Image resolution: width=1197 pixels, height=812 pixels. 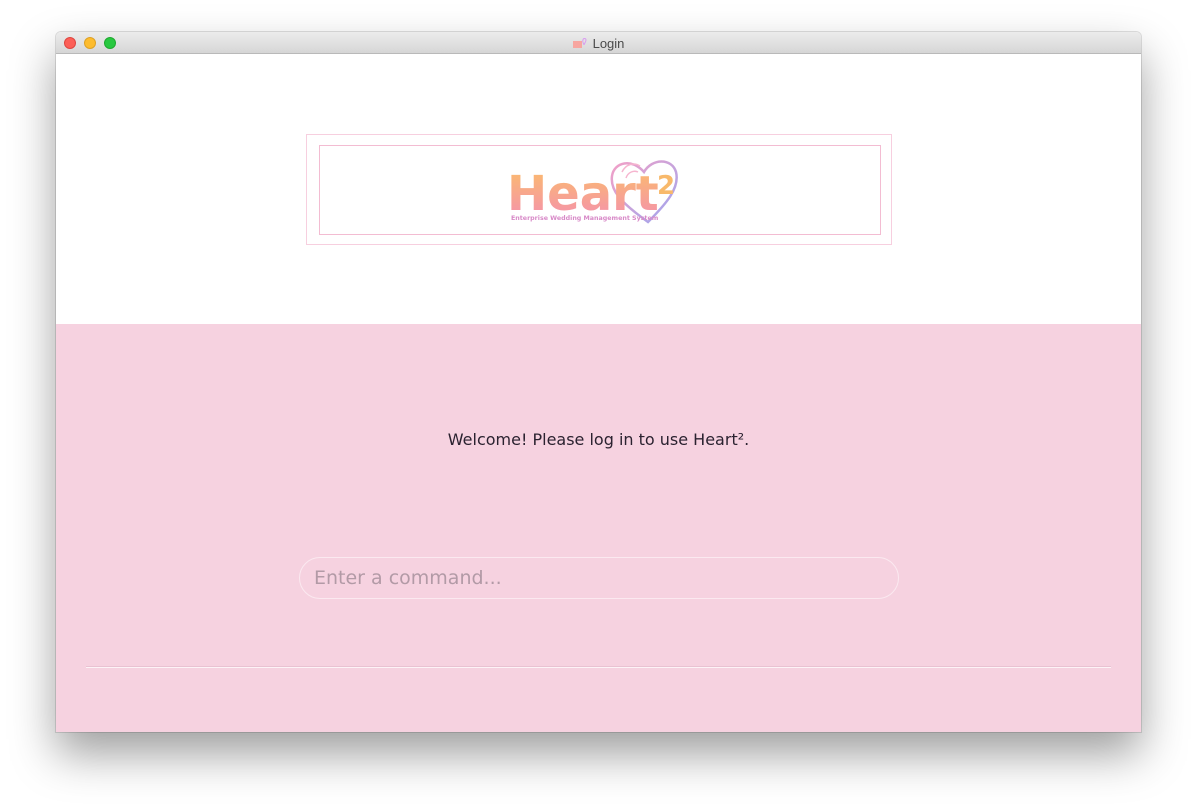 What do you see at coordinates (584, 194) in the screenshot?
I see `logo-wordmark: Heart` at bounding box center [584, 194].